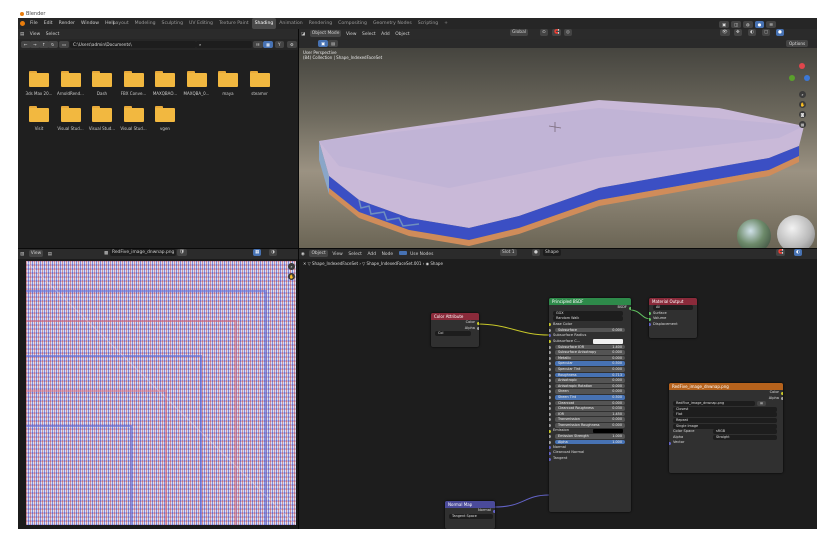 The image size is (836, 539). What do you see at coordinates (53, 34) in the screenshot?
I see `fb-menu-select: Select` at bounding box center [53, 34].